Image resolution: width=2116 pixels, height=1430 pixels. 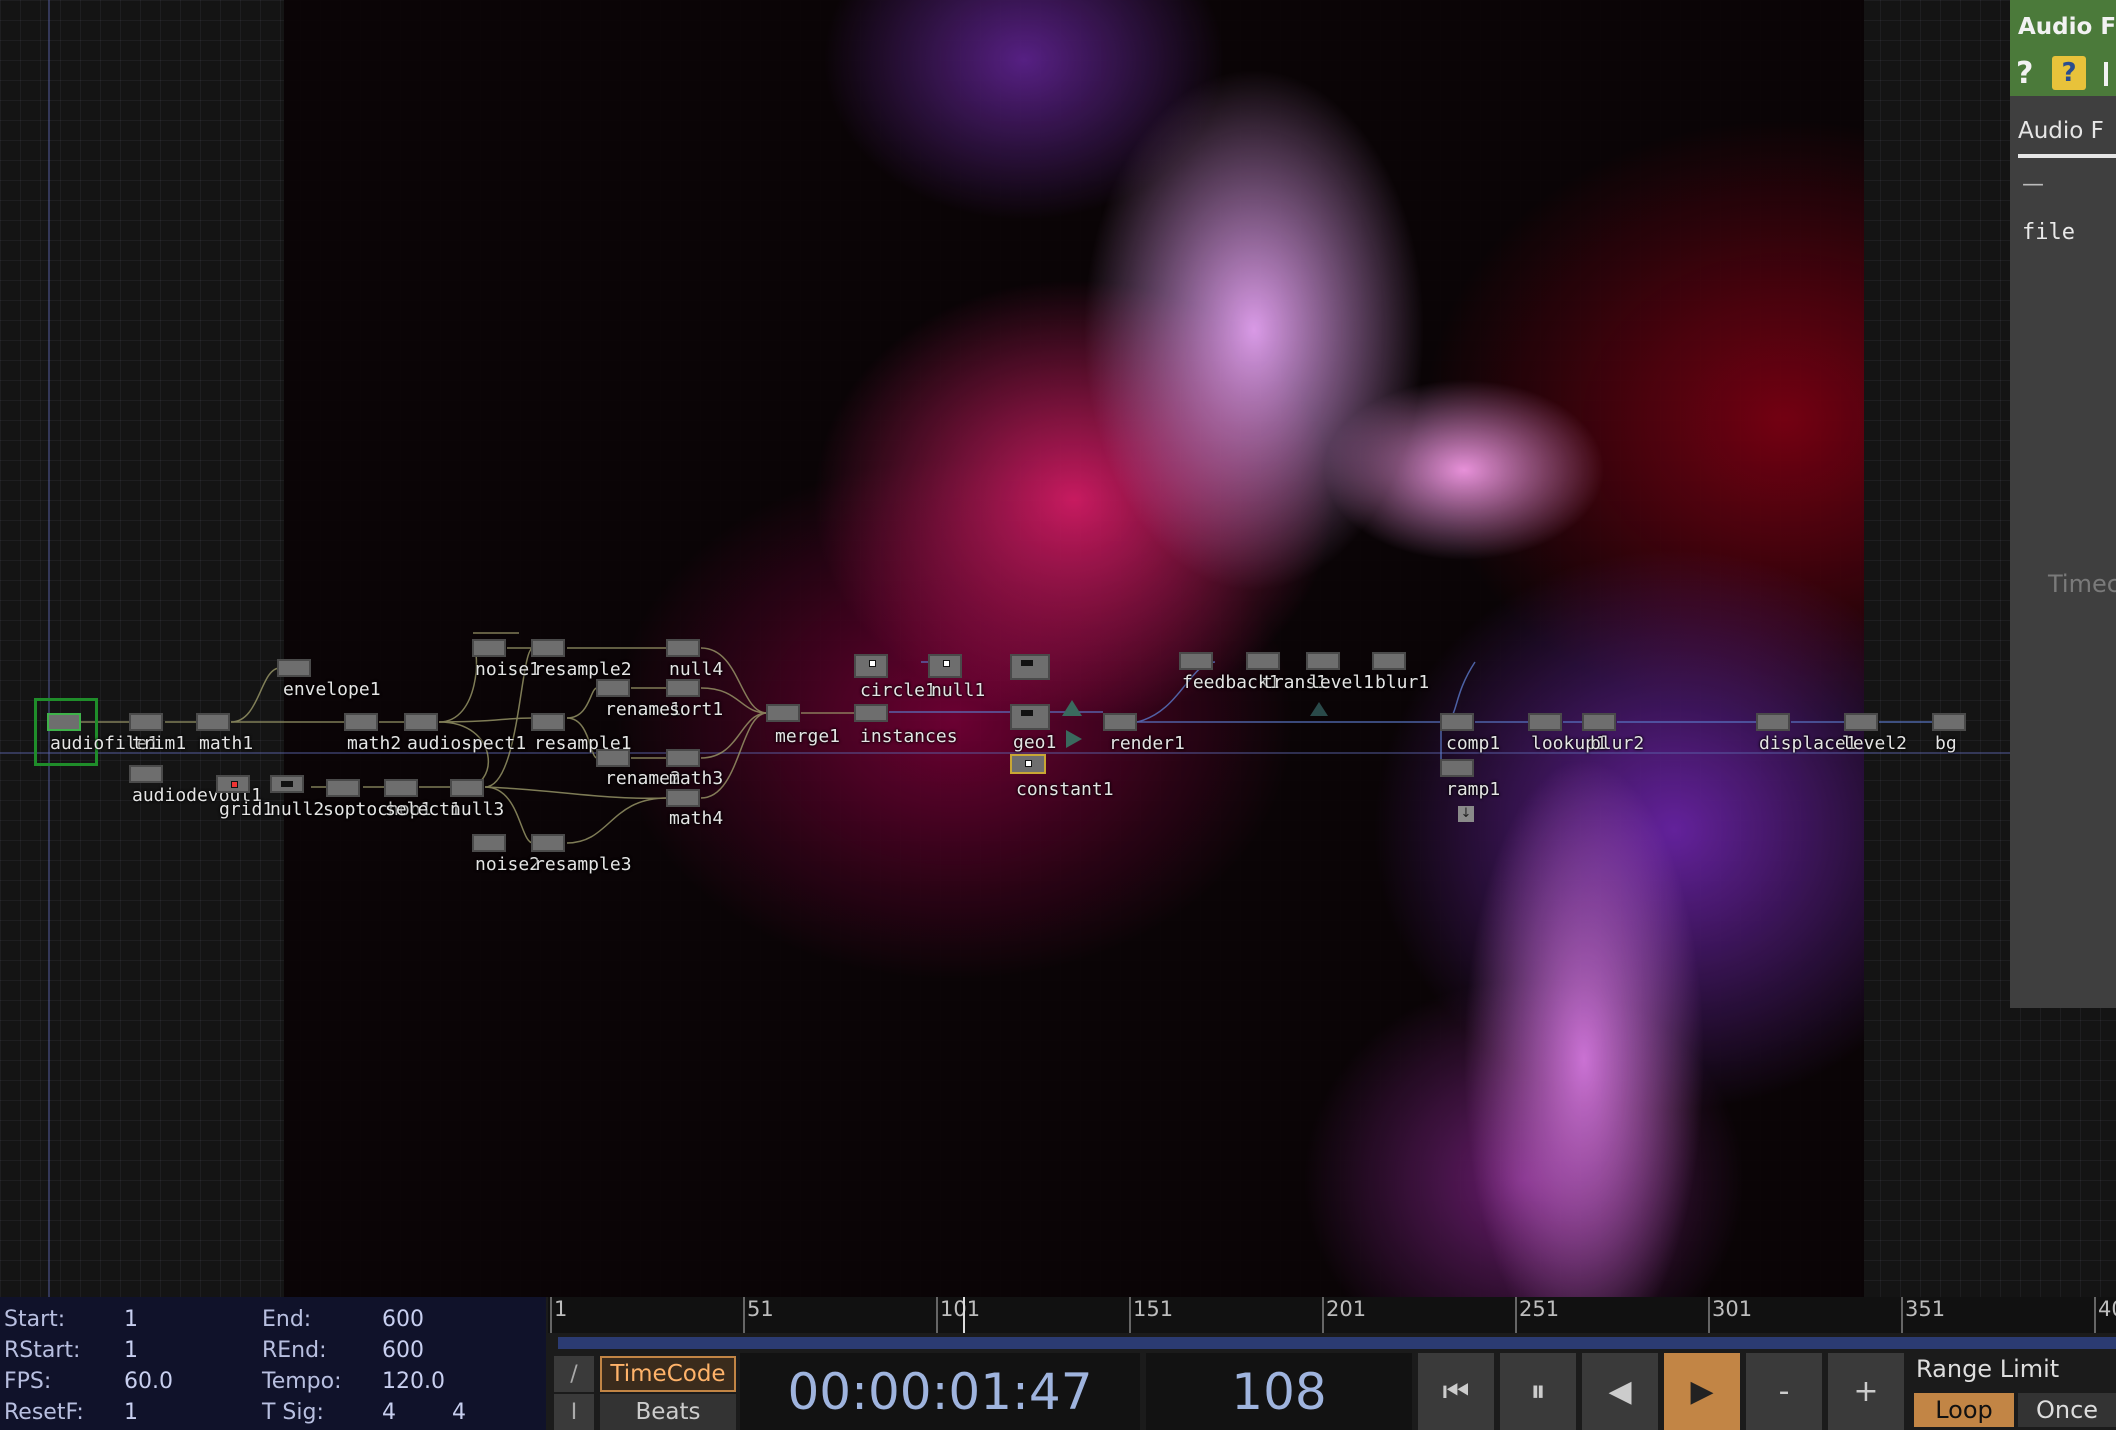 I want to click on node-noise1, so click(x=489, y=648).